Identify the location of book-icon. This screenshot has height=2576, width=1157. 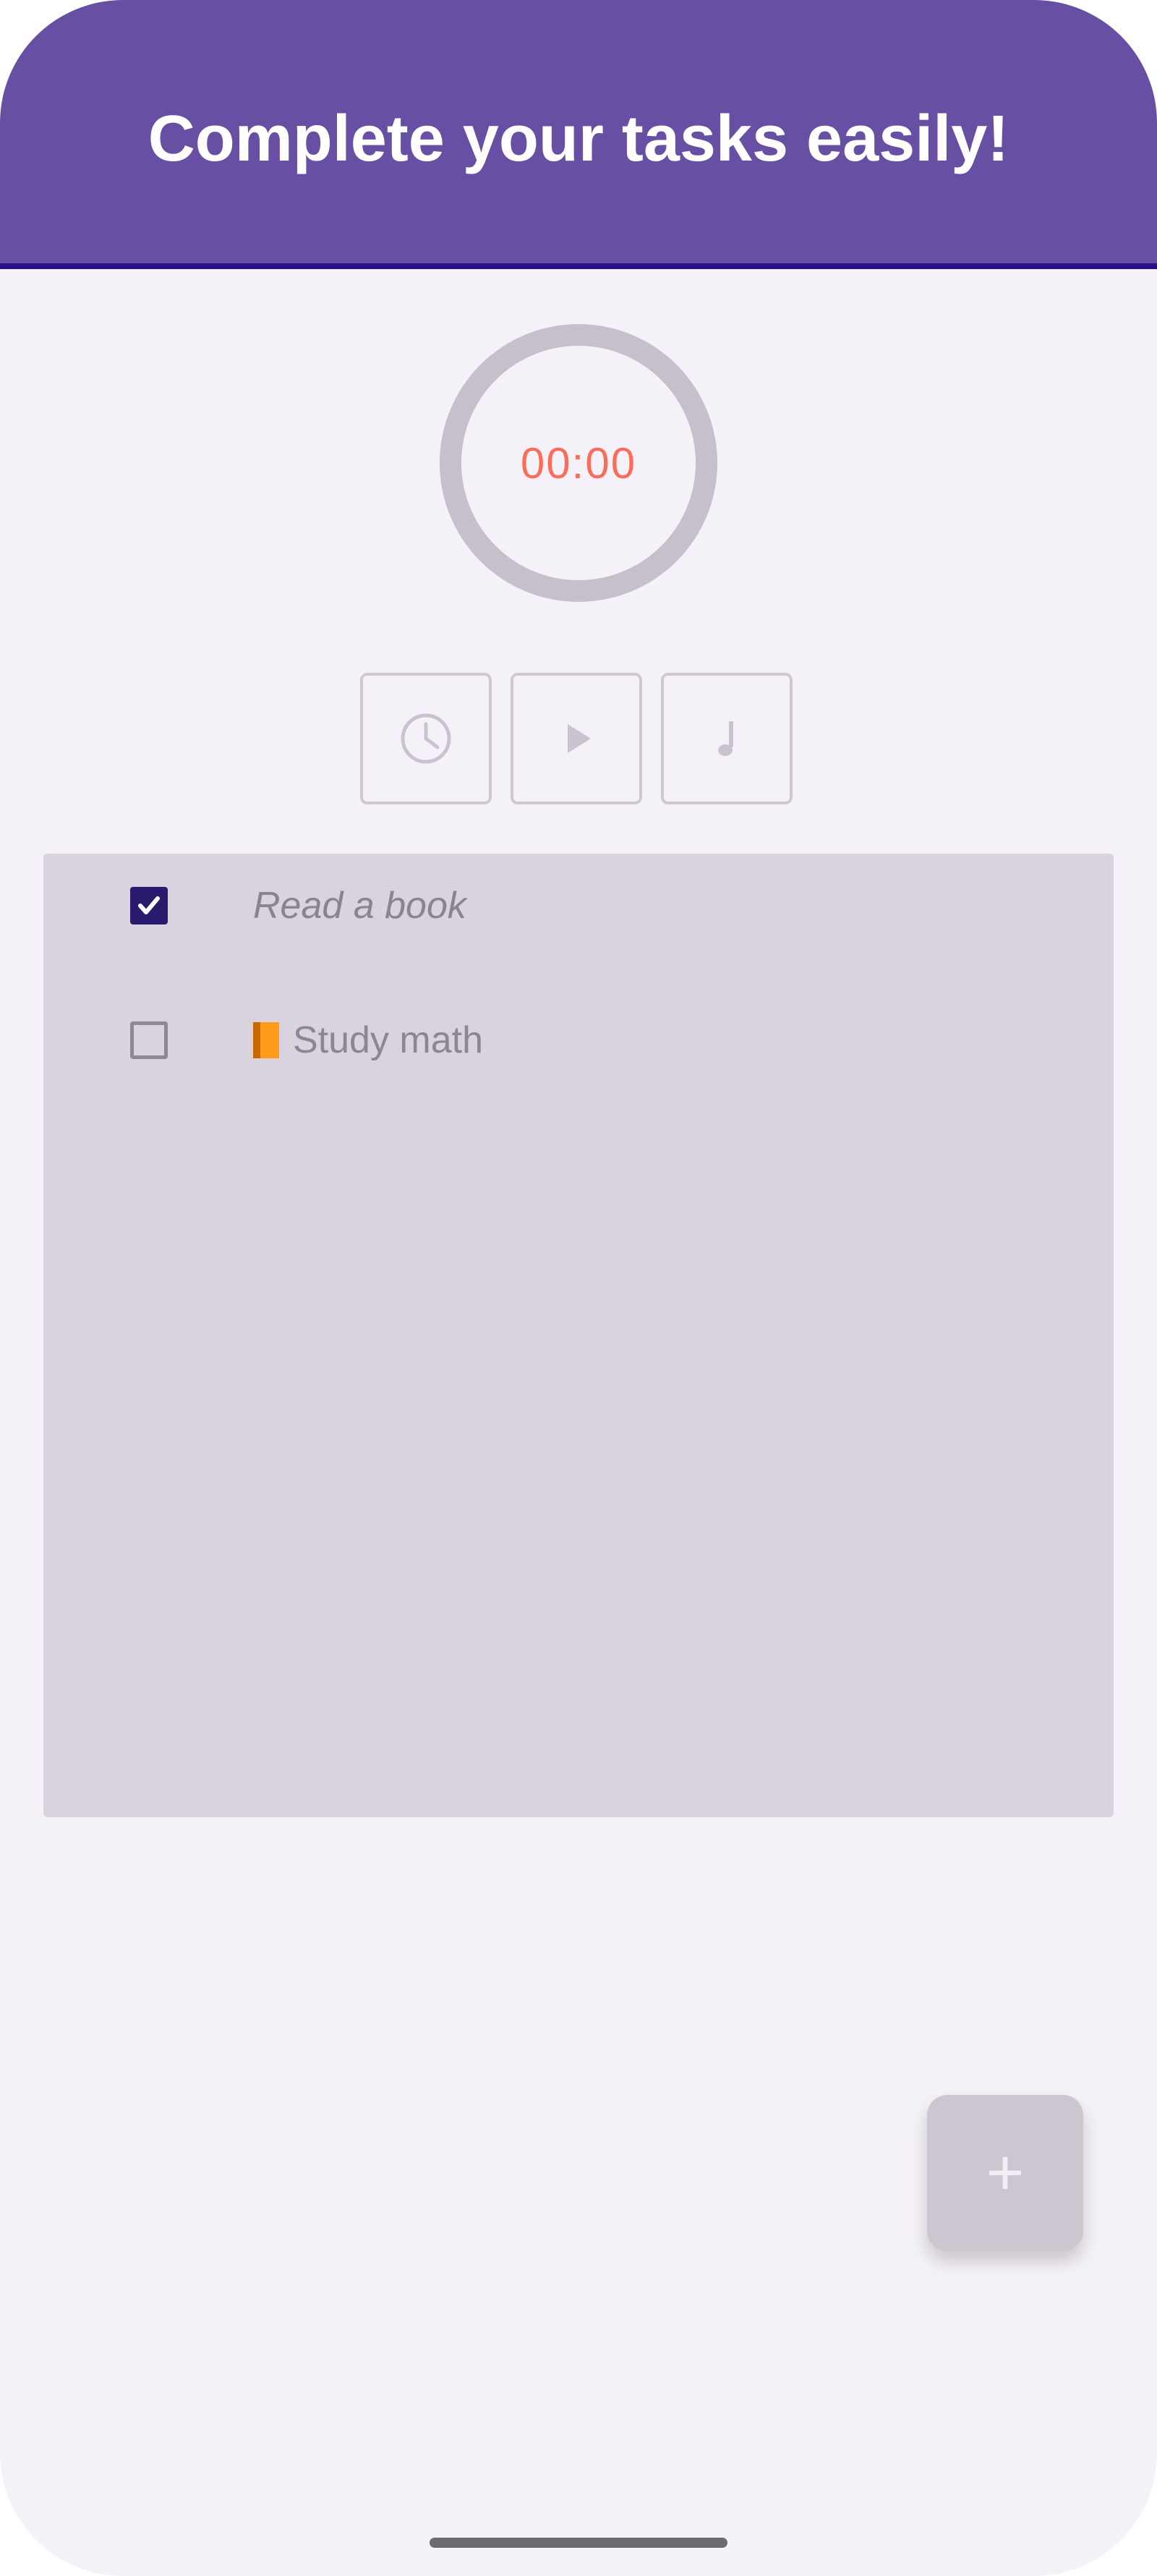
(266, 1040).